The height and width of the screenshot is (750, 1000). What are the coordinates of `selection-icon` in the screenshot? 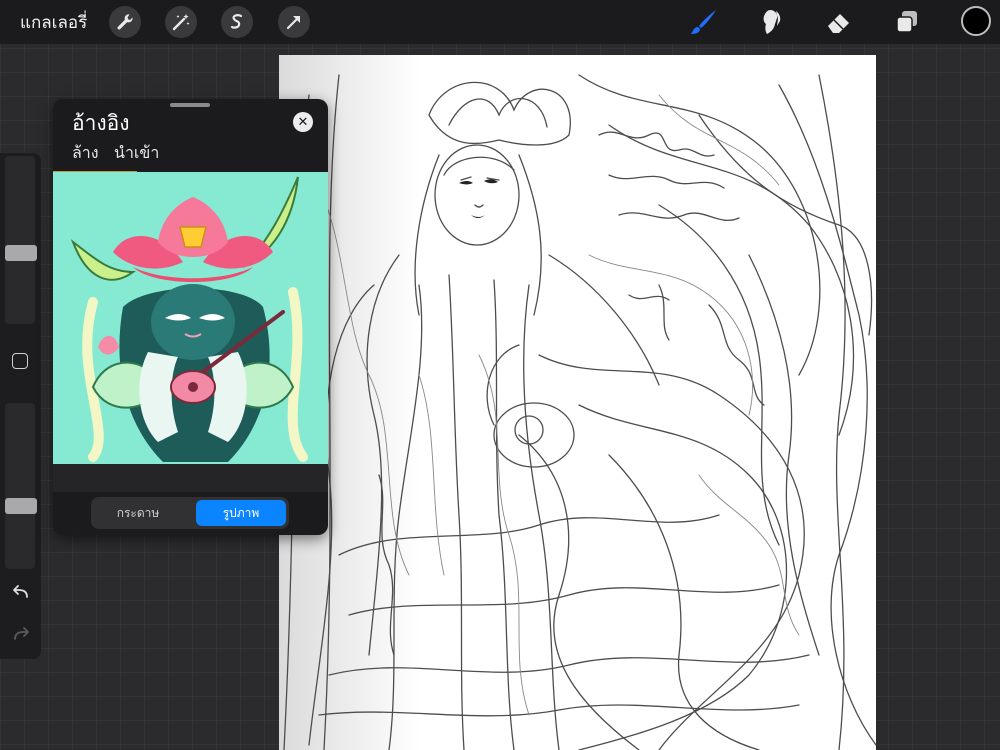 It's located at (237, 22).